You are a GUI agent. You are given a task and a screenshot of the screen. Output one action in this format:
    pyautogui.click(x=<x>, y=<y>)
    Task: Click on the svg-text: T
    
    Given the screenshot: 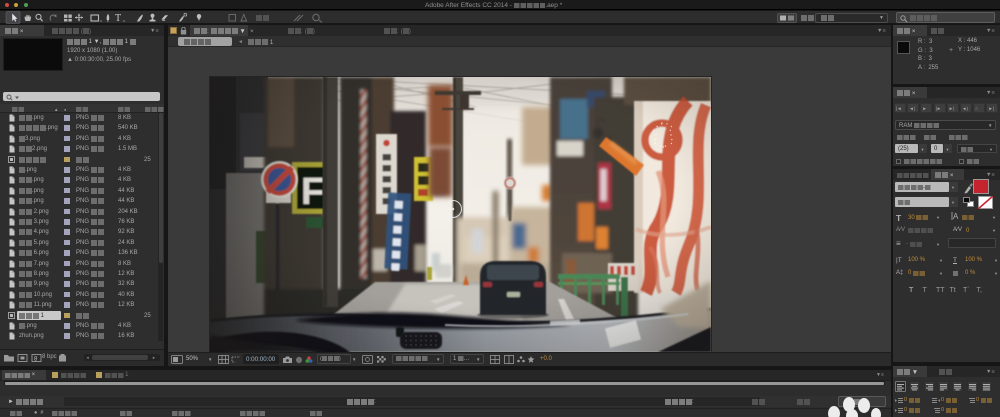 What is the action you would take?
    pyautogui.click(x=118, y=18)
    